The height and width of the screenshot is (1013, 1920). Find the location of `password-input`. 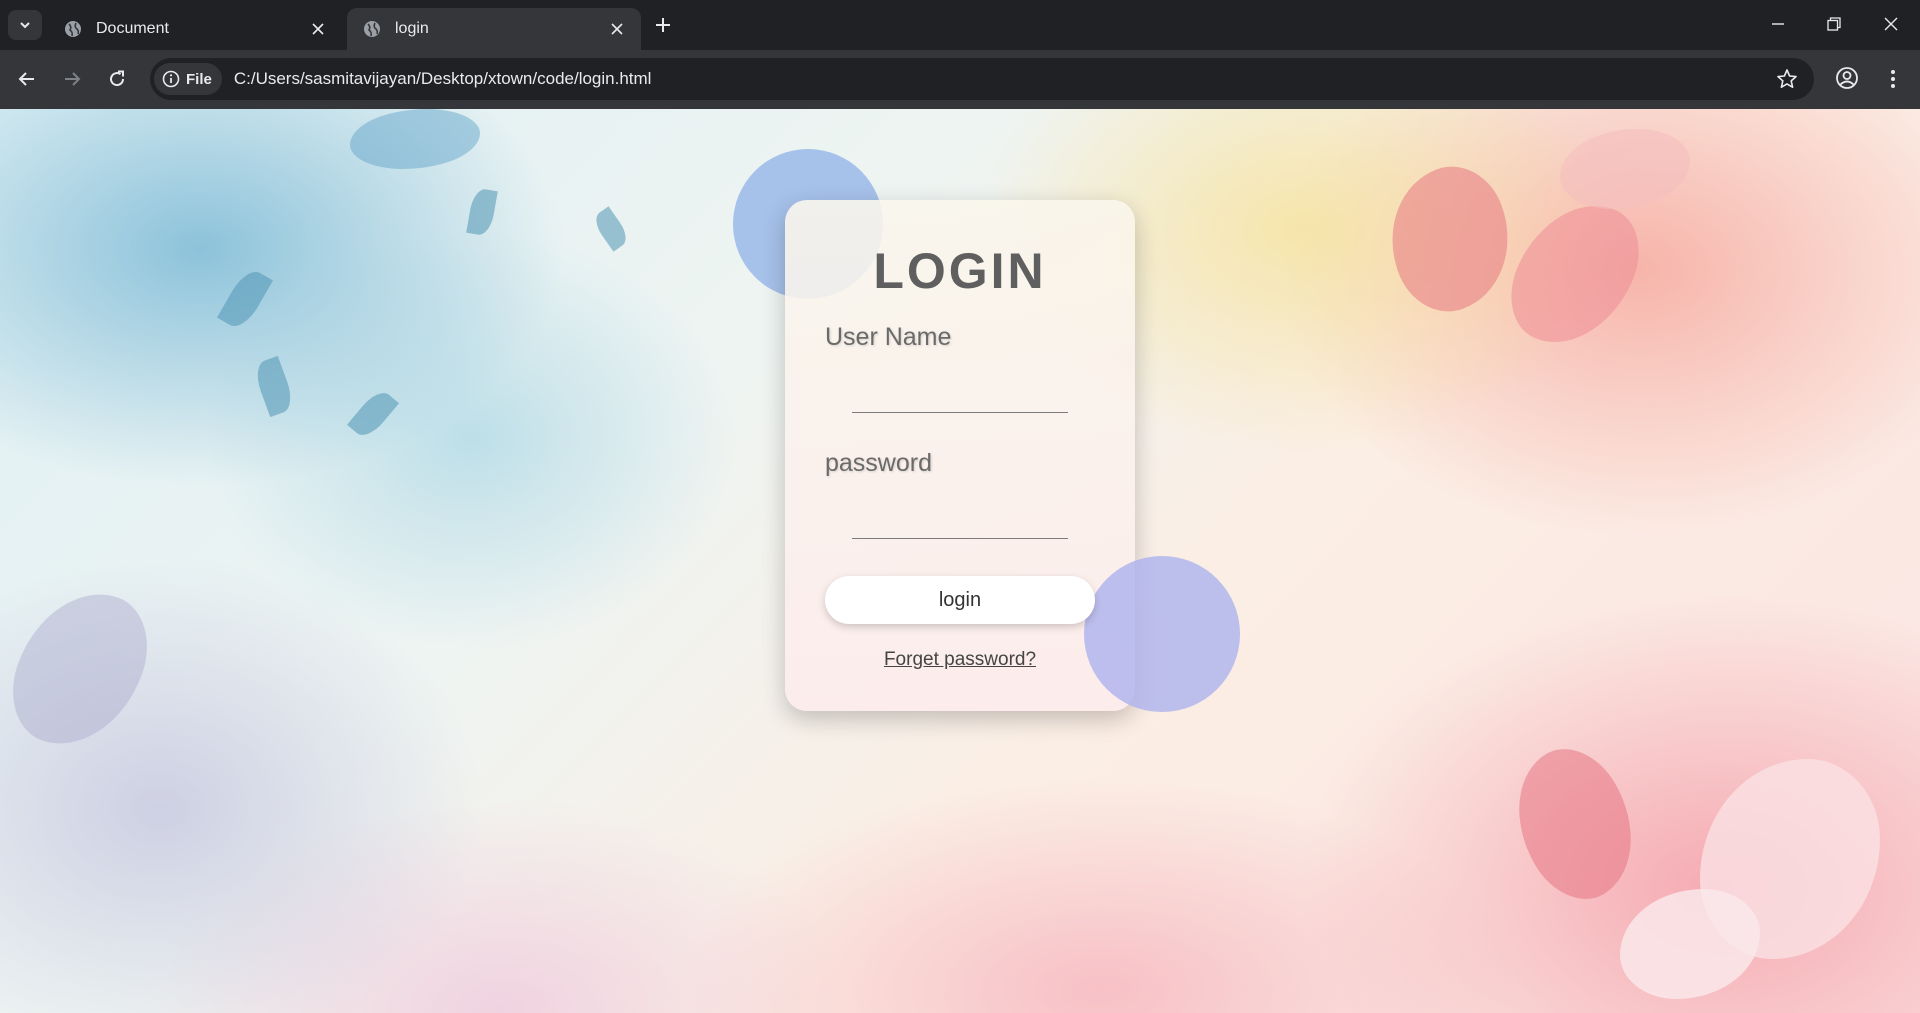

password-input is located at coordinates (960, 522).